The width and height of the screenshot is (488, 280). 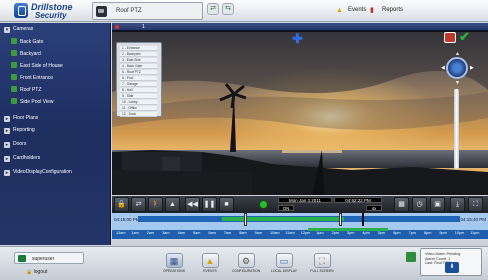 I want to click on ptz-joystick, so click(x=457, y=68).